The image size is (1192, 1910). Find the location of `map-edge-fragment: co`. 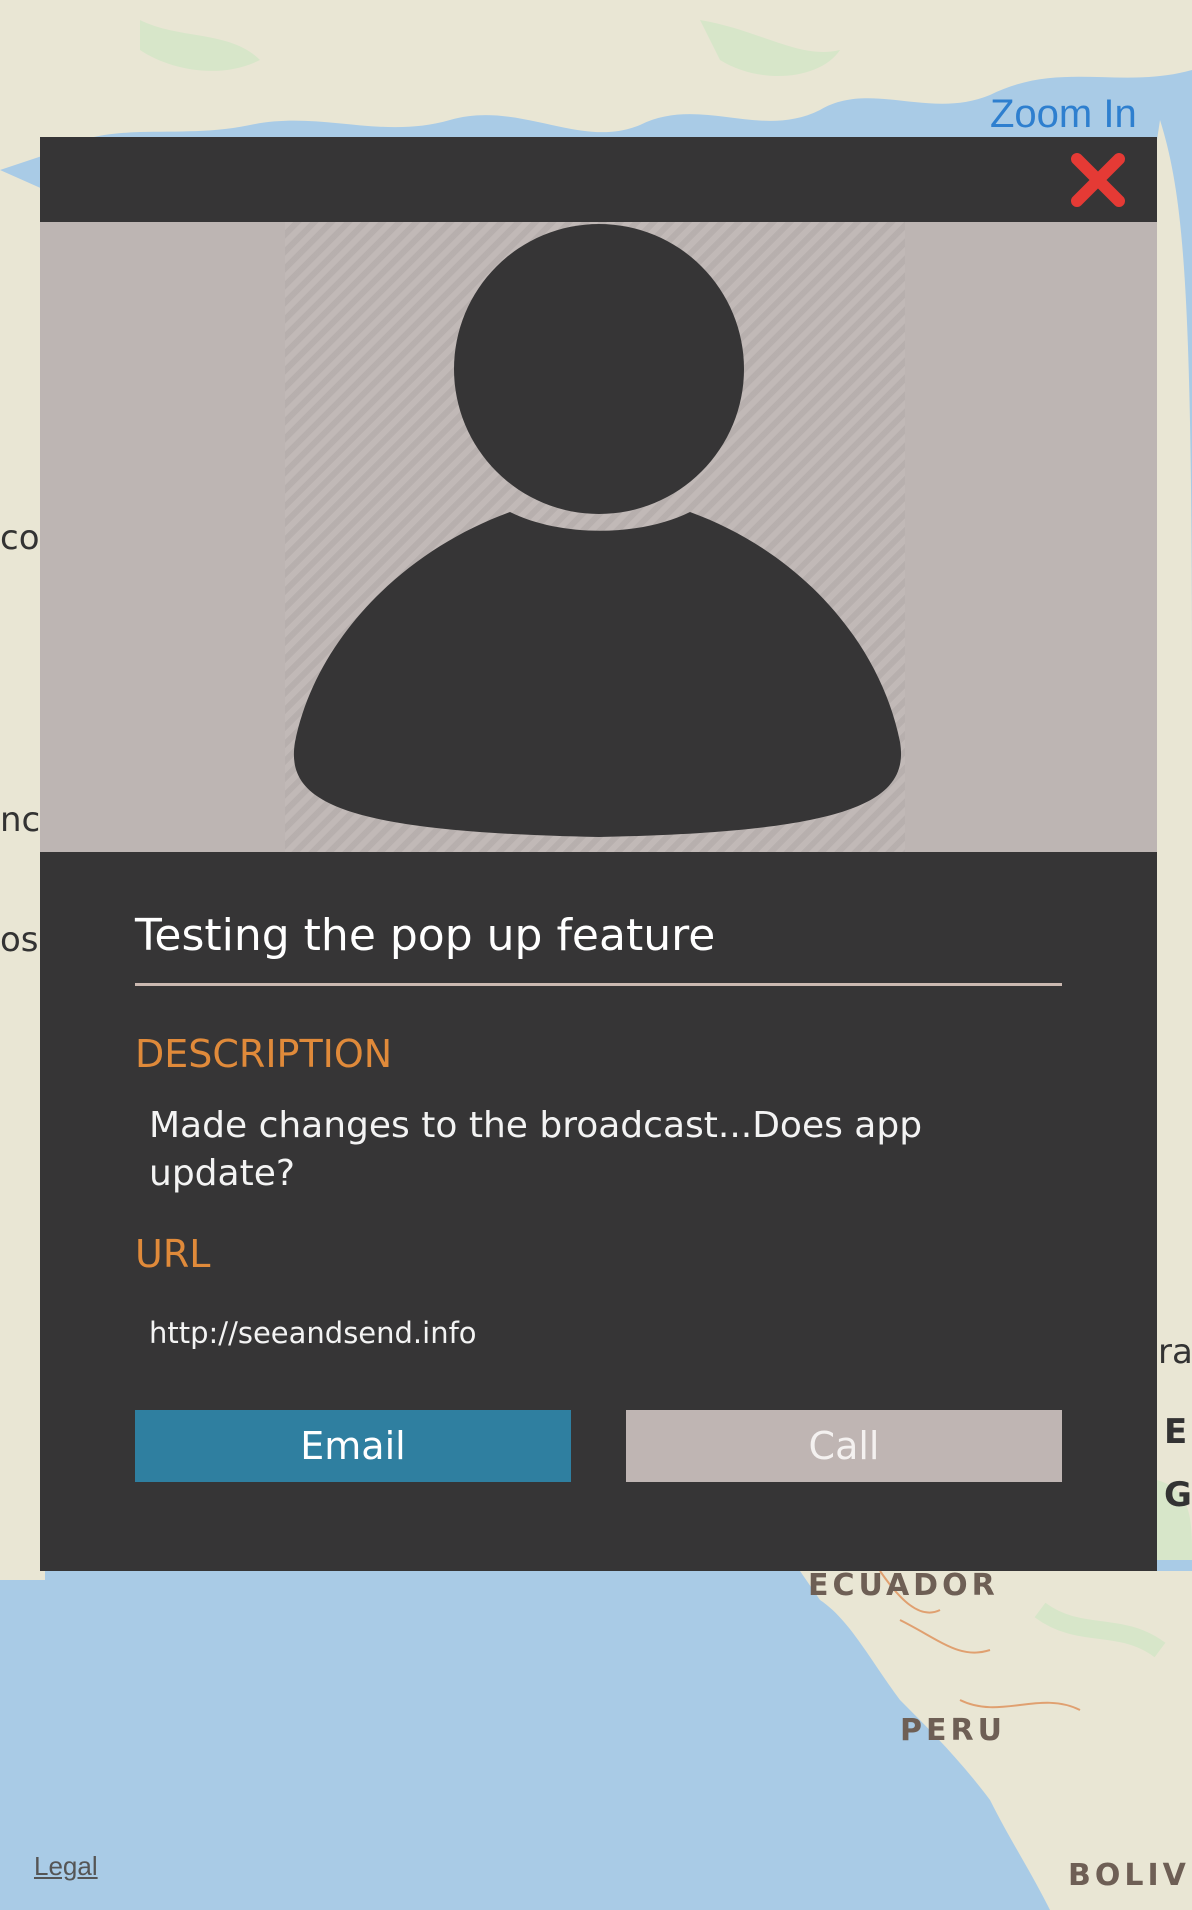

map-edge-fragment: co is located at coordinates (20, 538).